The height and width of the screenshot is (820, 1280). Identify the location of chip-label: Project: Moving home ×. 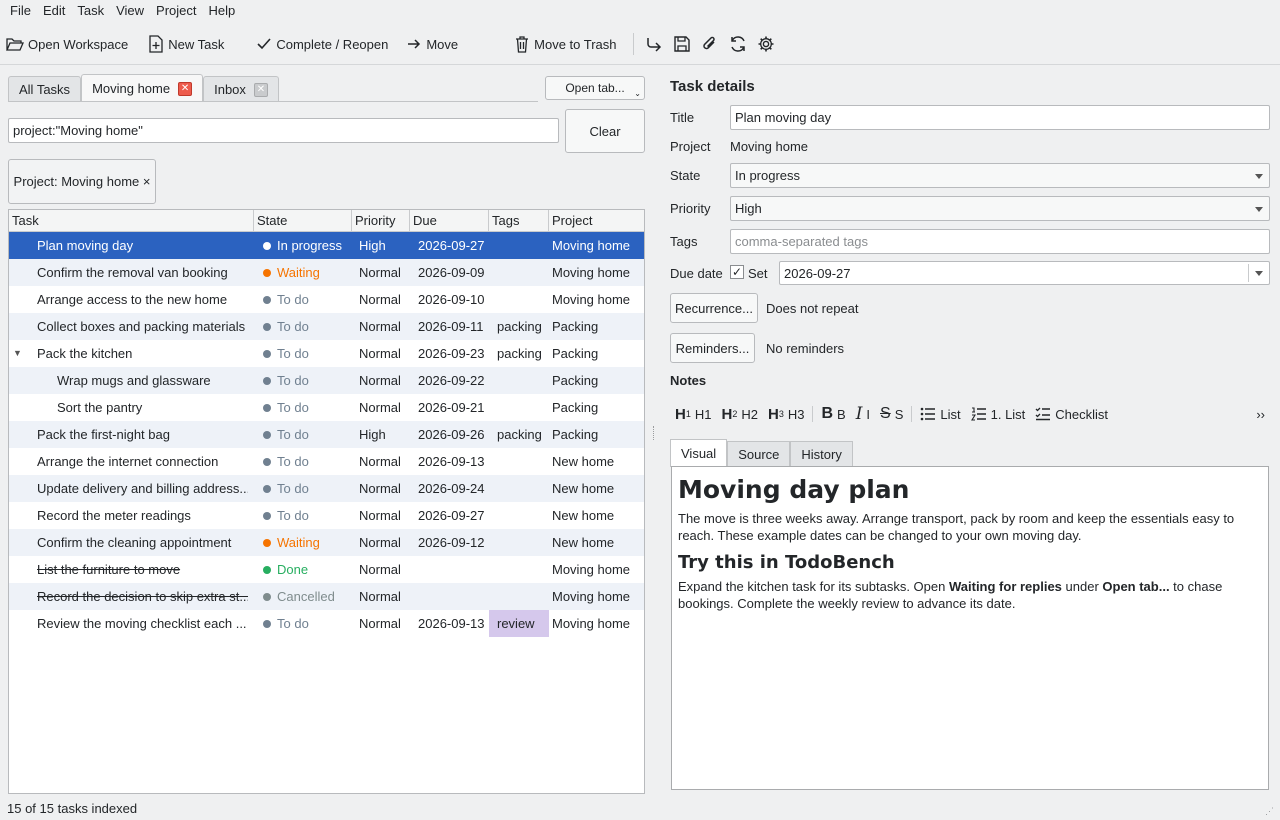
(82, 181).